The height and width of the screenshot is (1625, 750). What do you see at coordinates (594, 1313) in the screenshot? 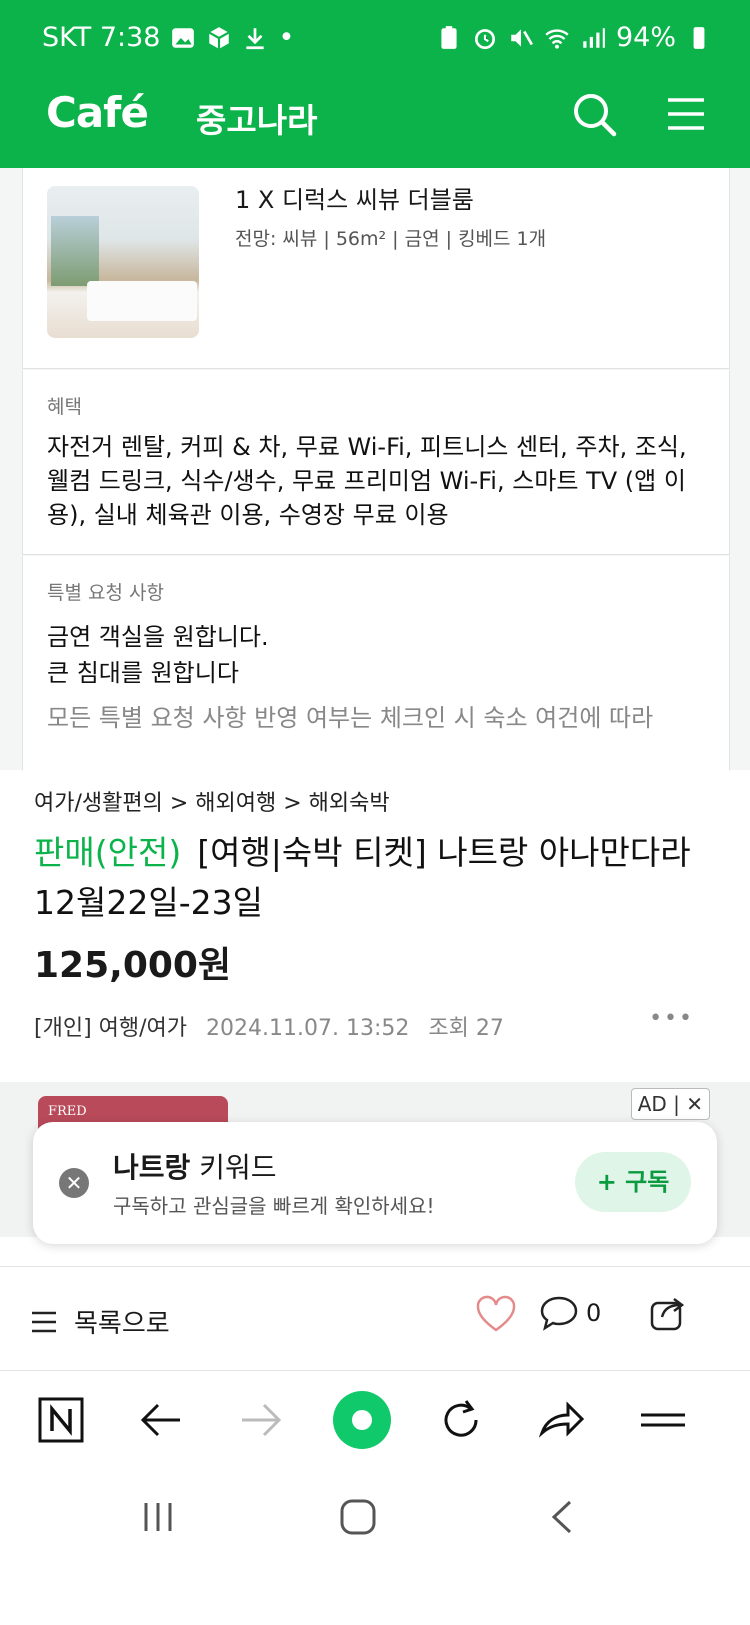
I see `comment-count: 0` at bounding box center [594, 1313].